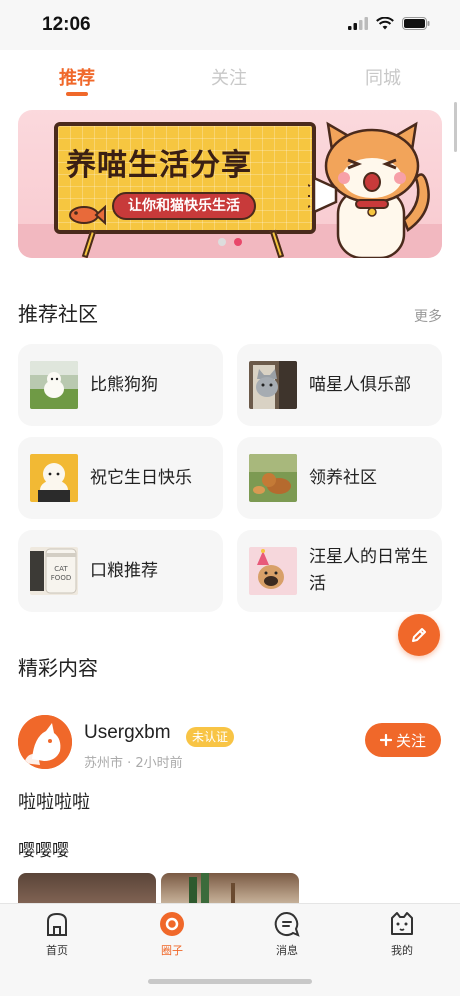  I want to click on banner-board: 养喵生活分享 让你和猫快乐生活, so click(185, 178).